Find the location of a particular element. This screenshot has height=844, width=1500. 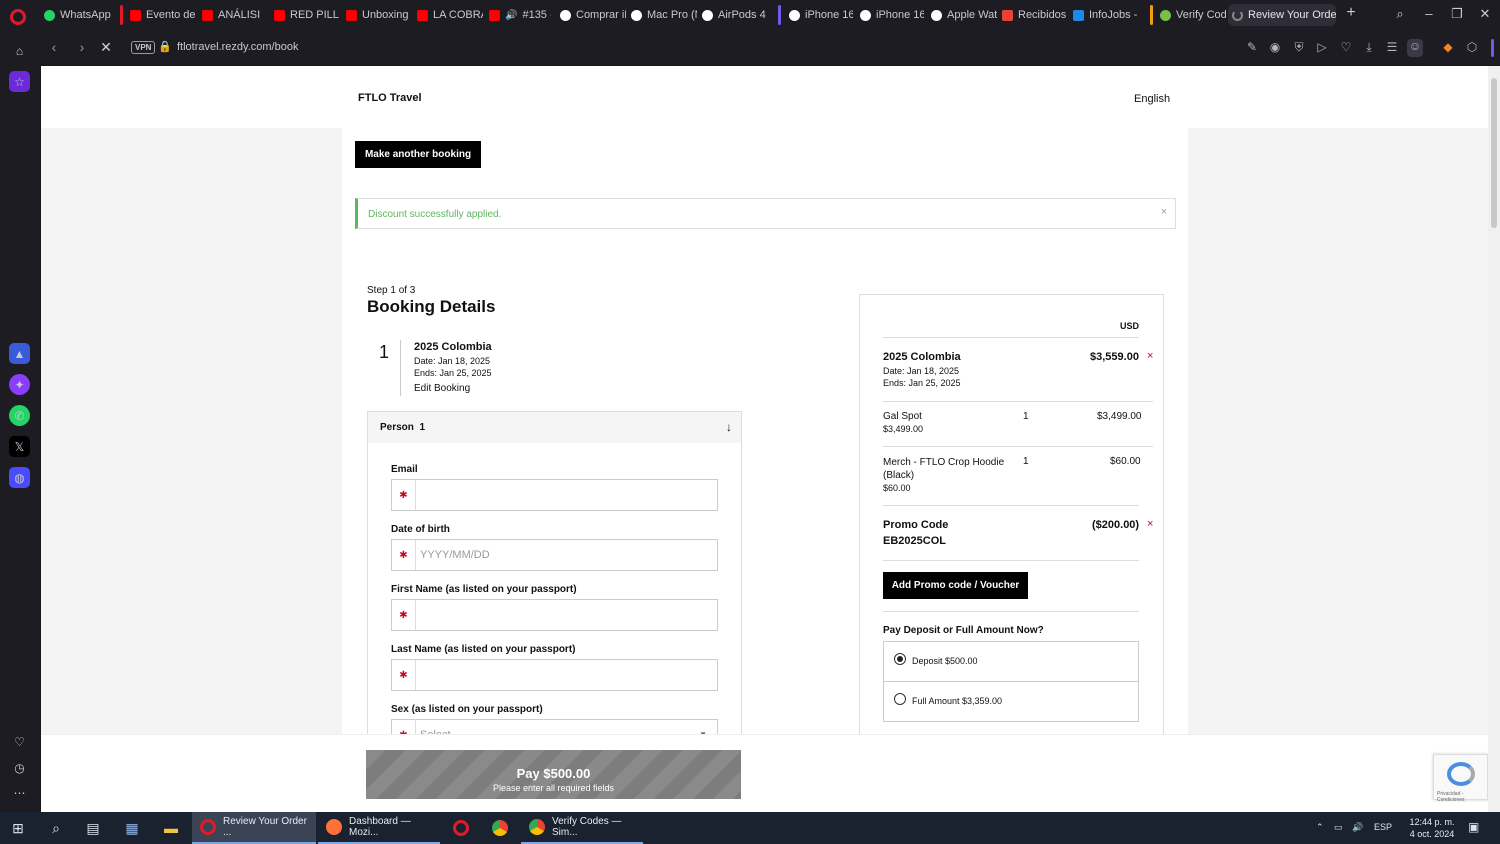

network-icon: ▭ is located at coordinates (1338, 827).